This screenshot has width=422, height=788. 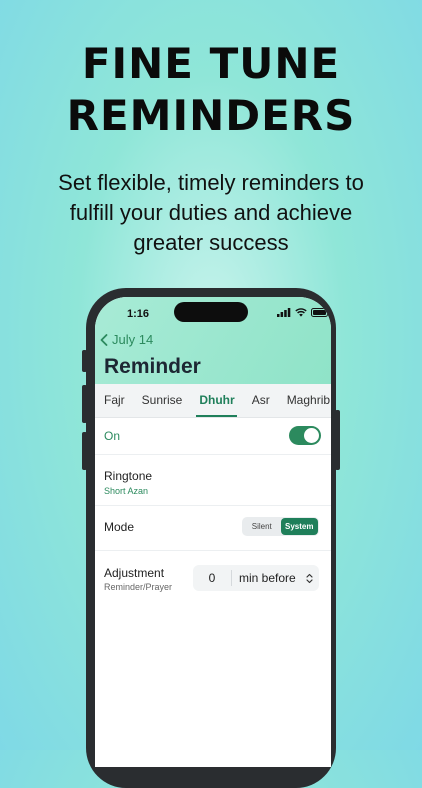 What do you see at coordinates (262, 526) in the screenshot?
I see `mode-option-silent: Silent` at bounding box center [262, 526].